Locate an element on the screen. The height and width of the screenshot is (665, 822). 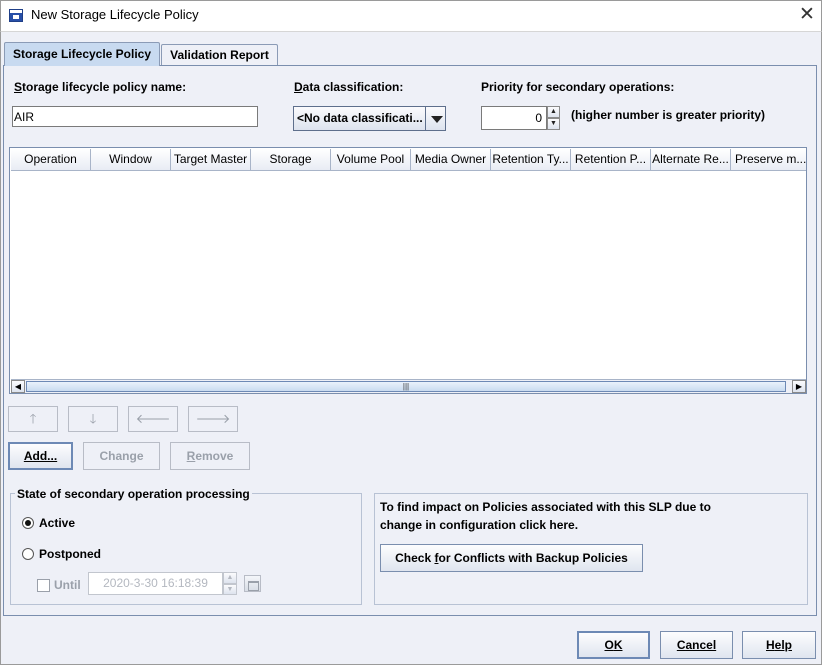
window-title: New Storage Lifecycle Policy is located at coordinates (115, 14).